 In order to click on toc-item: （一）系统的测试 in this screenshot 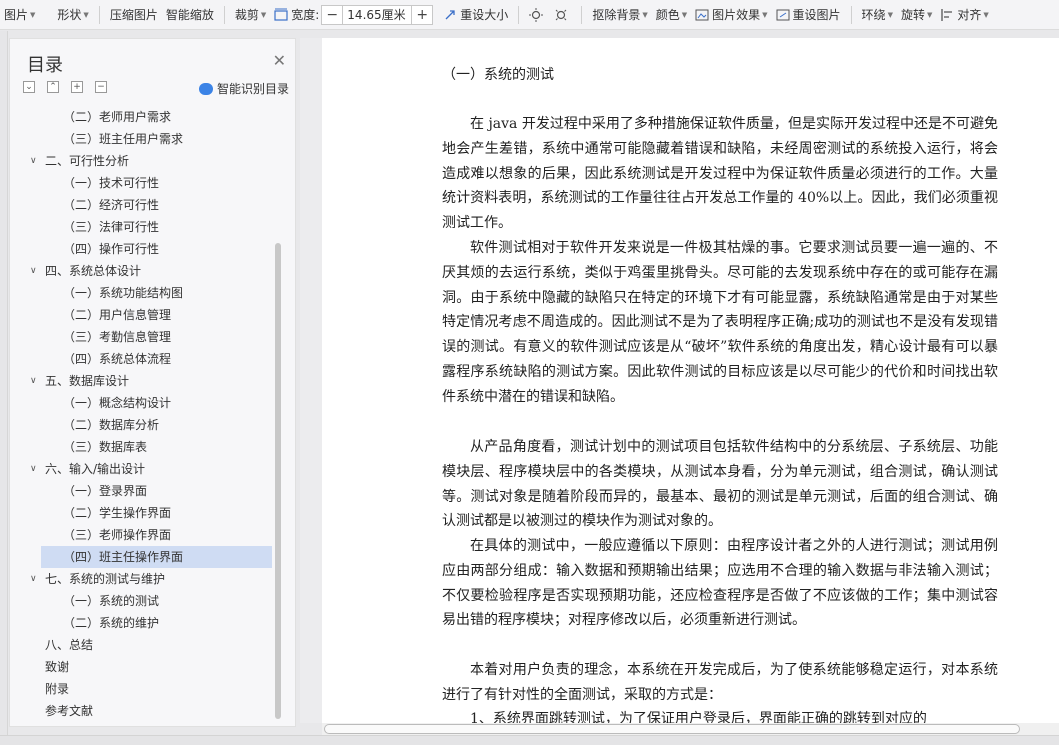, I will do `click(141, 601)`.